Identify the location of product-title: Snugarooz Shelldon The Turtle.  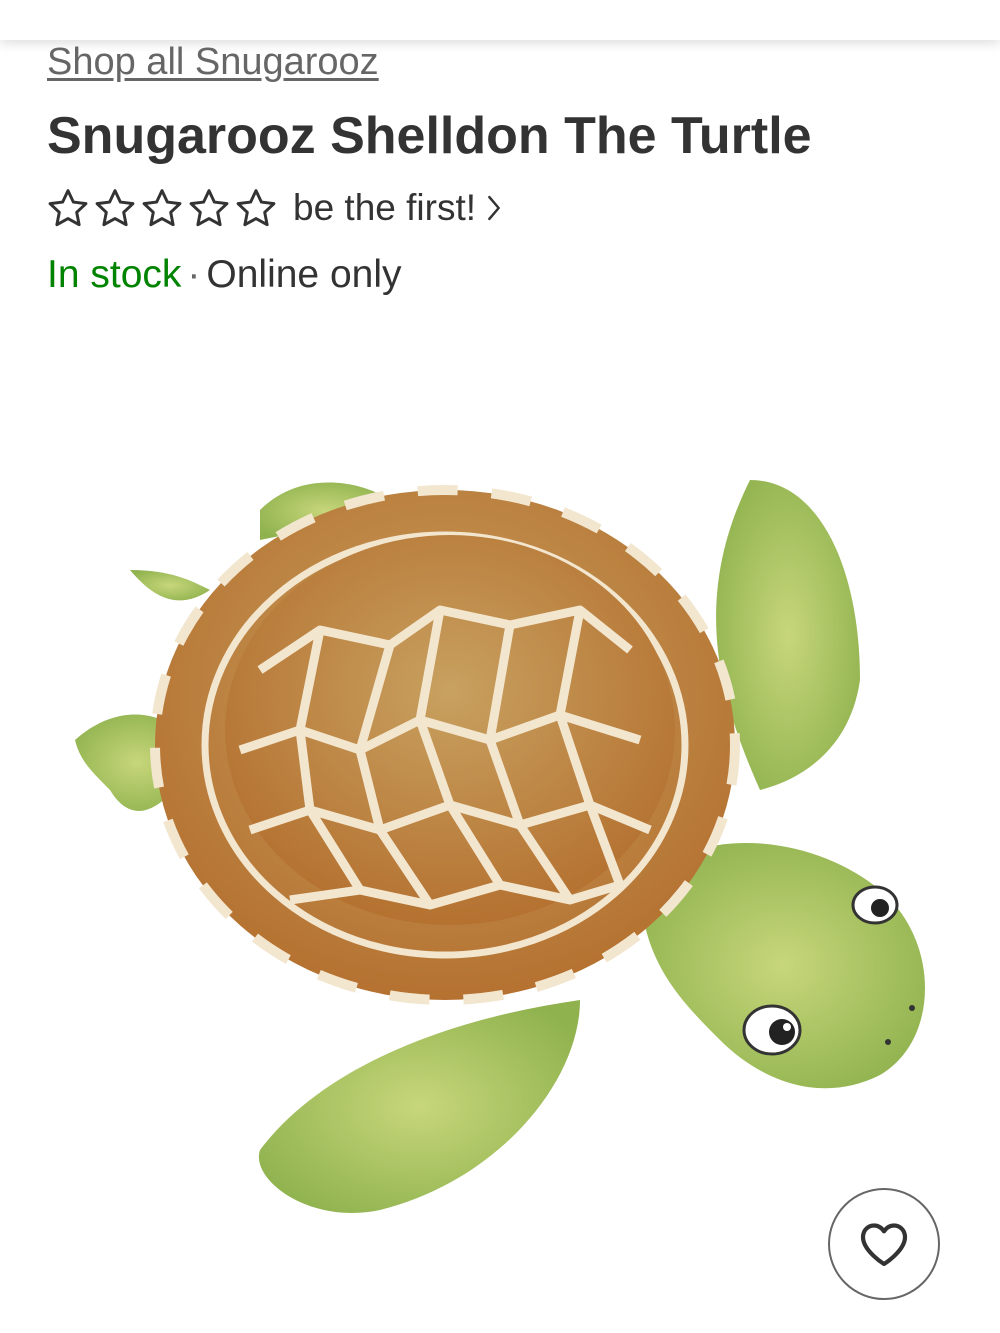
(429, 136).